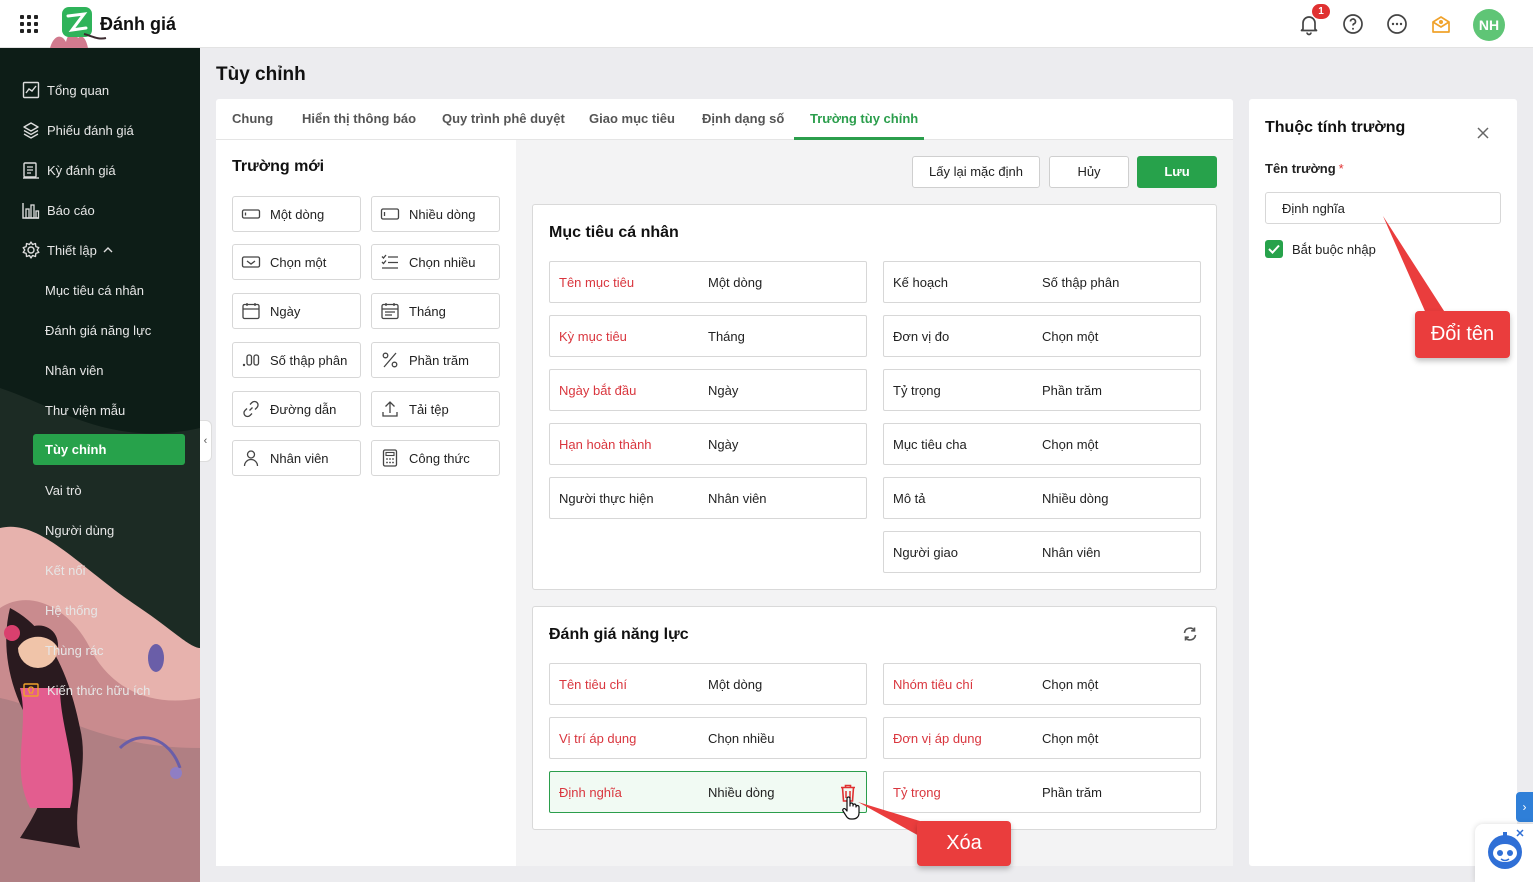 Image resolution: width=1533 pixels, height=882 pixels. I want to click on chatbot-widget, so click(1504, 853).